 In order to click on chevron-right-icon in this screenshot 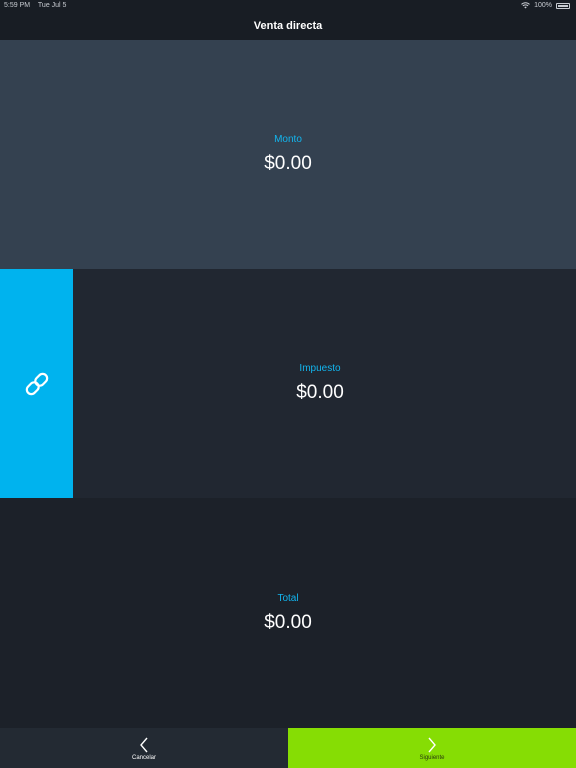, I will do `click(432, 745)`.